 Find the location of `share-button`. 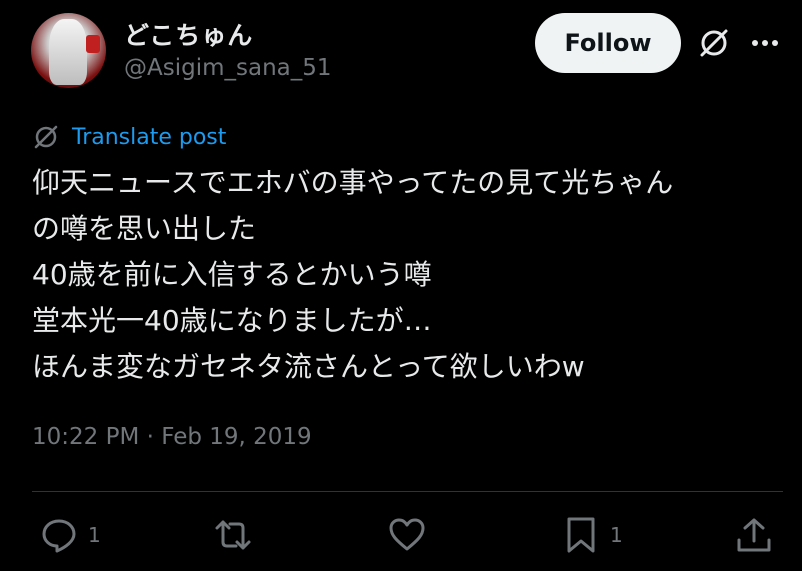

share-button is located at coordinates (754, 535).